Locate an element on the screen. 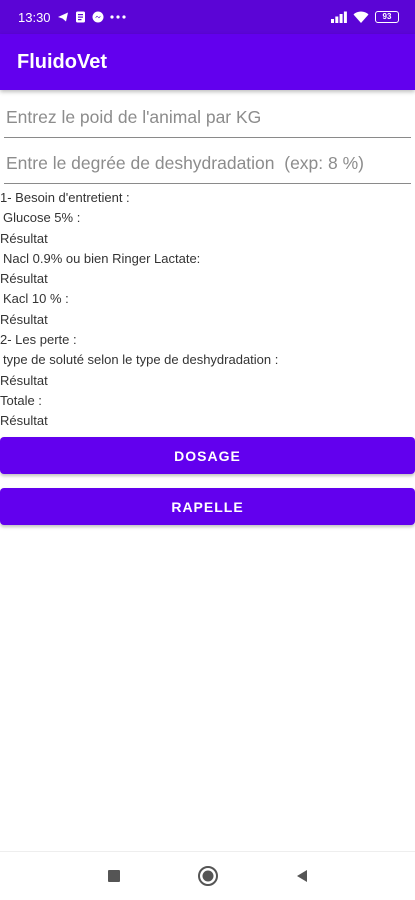  perte-label: 2- Les perte : is located at coordinates (38, 340).